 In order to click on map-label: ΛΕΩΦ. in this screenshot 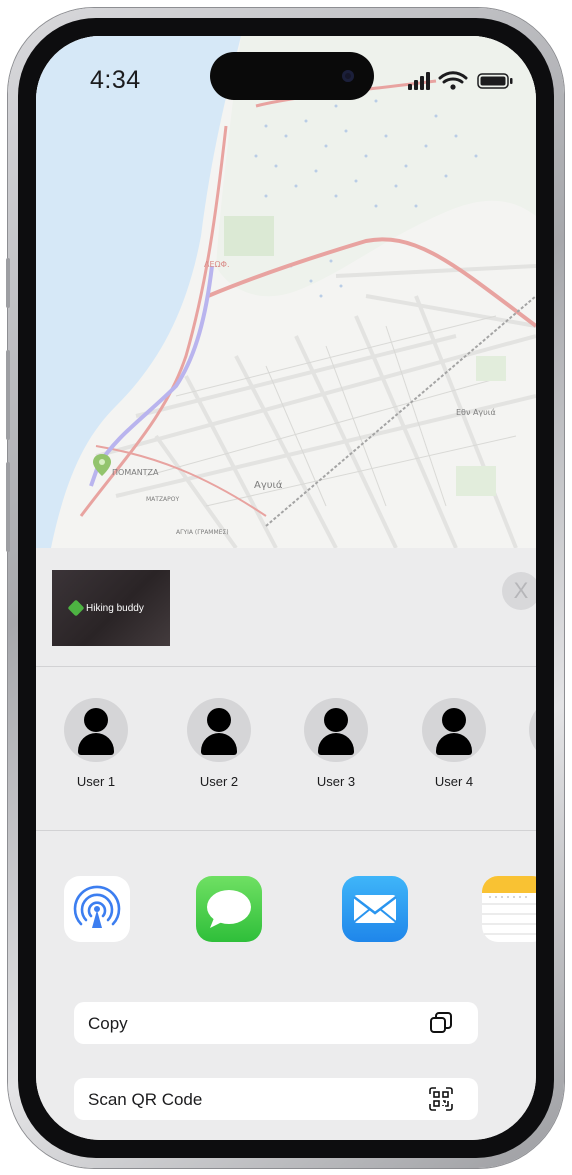, I will do `click(217, 264)`.